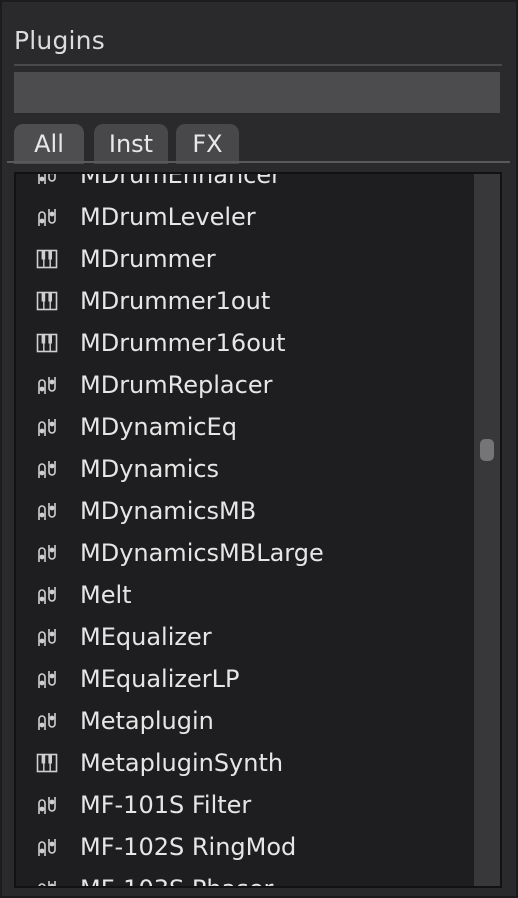  What do you see at coordinates (146, 637) in the screenshot?
I see `list-item-label: MEqualizer` at bounding box center [146, 637].